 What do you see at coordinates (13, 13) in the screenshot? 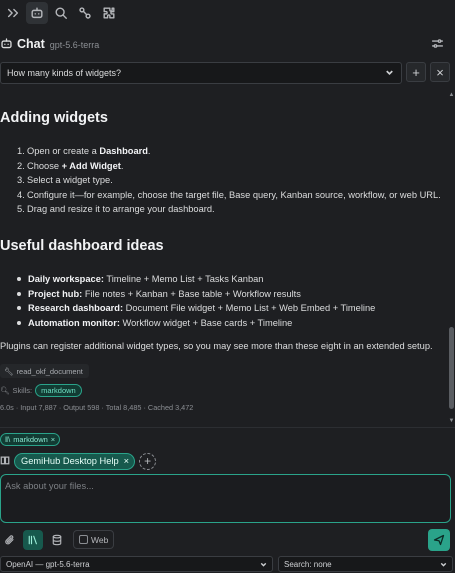
I see `expand-sidebar-icon` at bounding box center [13, 13].